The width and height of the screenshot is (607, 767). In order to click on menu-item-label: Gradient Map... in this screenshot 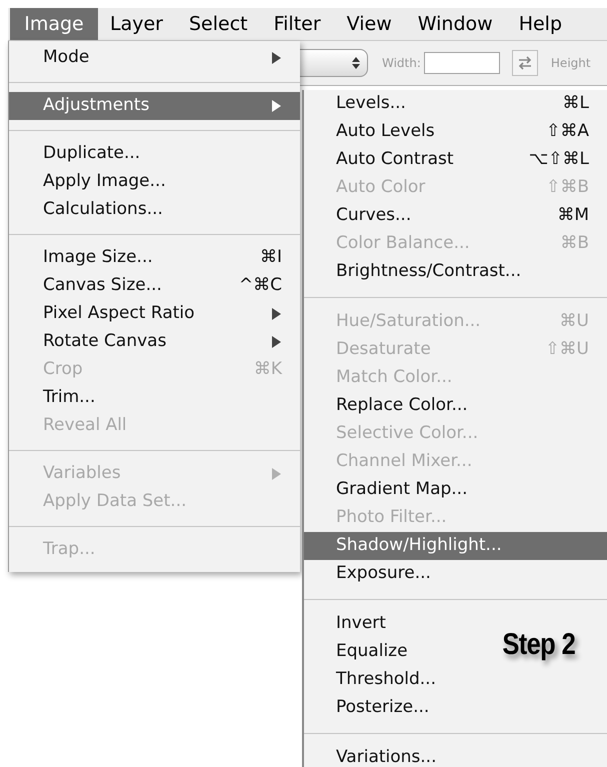, I will do `click(402, 490)`.